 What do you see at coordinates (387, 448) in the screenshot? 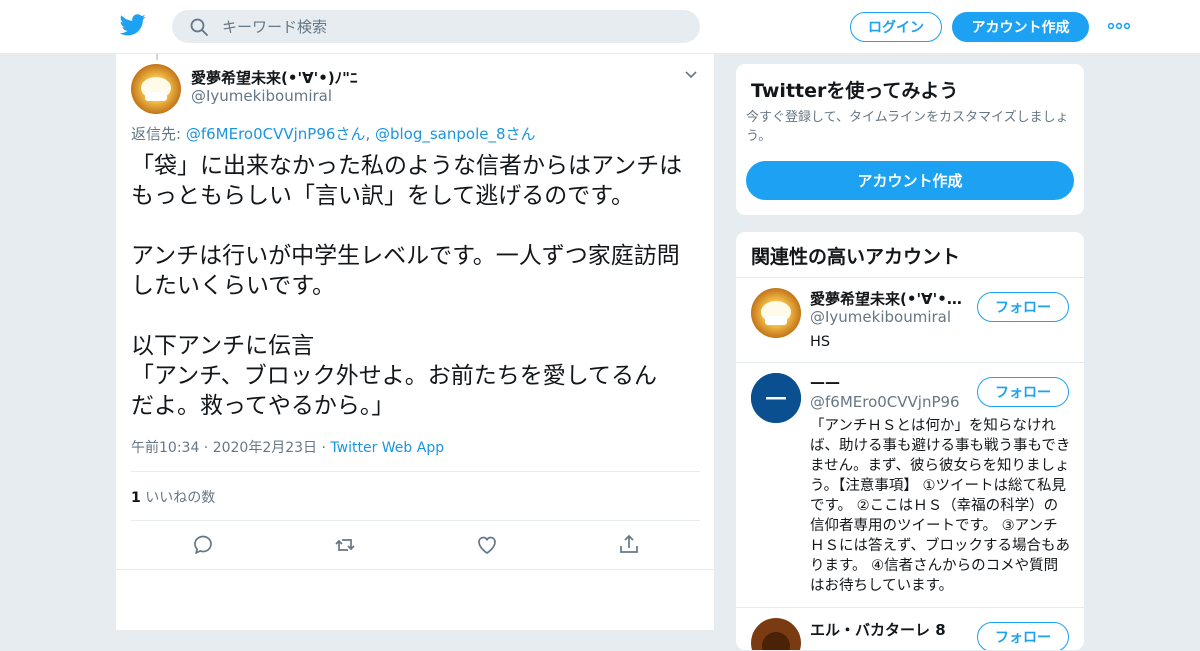
I see `source-app-link: Twitter Web App` at bounding box center [387, 448].